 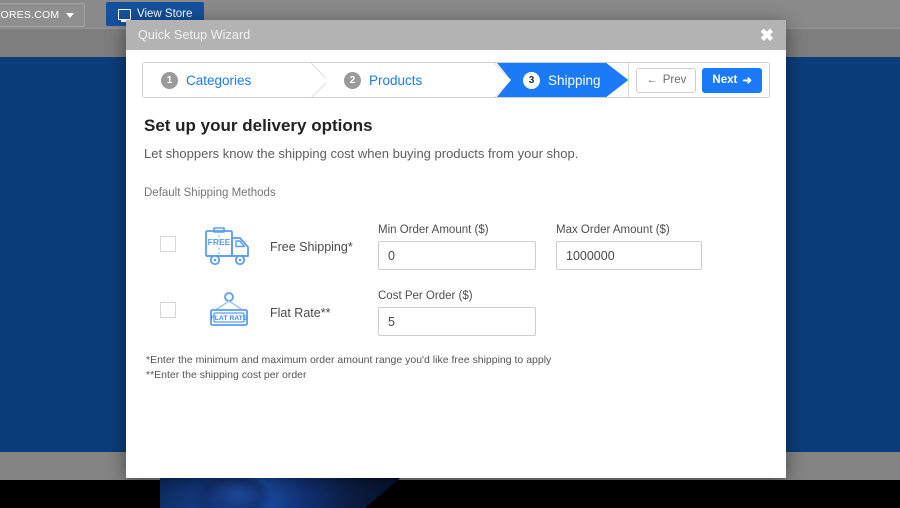 I want to click on free-shipping-truck-icon: FREE, so click(x=229, y=247).